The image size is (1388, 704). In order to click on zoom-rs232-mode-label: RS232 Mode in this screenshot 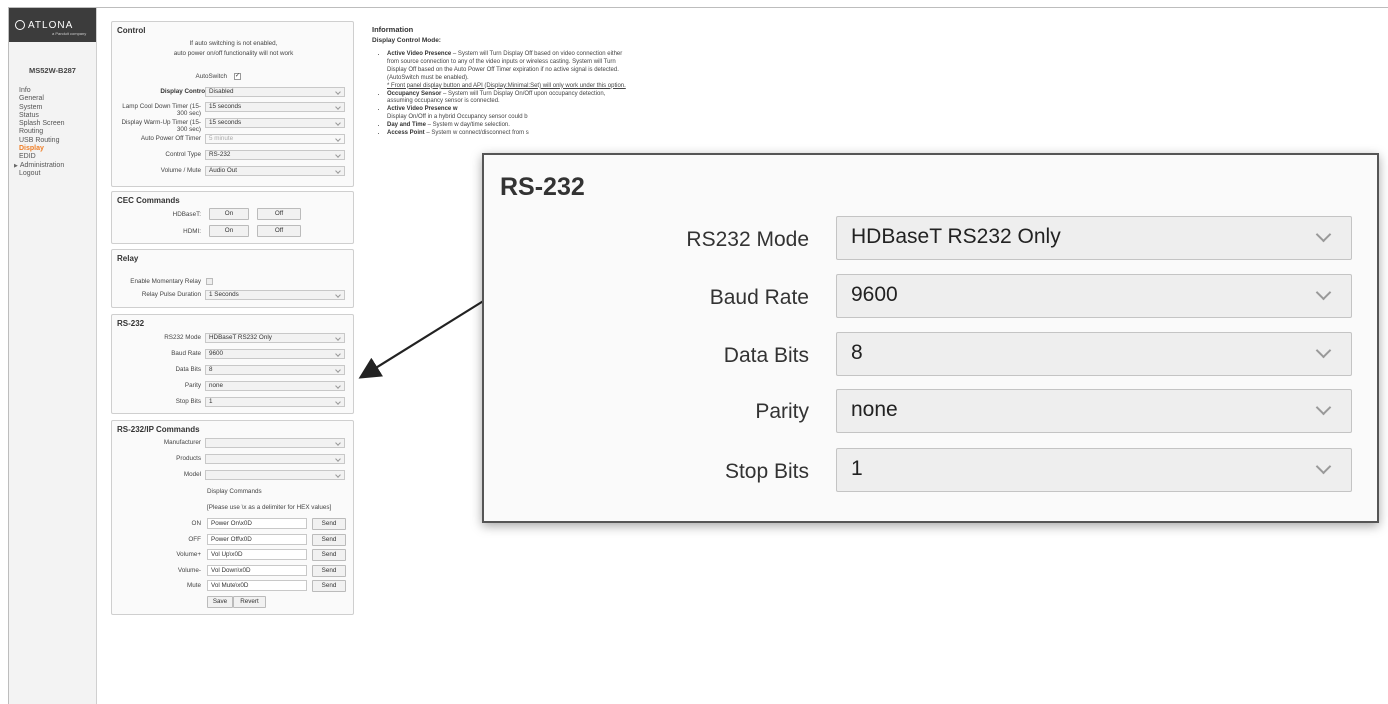, I will do `click(747, 239)`.